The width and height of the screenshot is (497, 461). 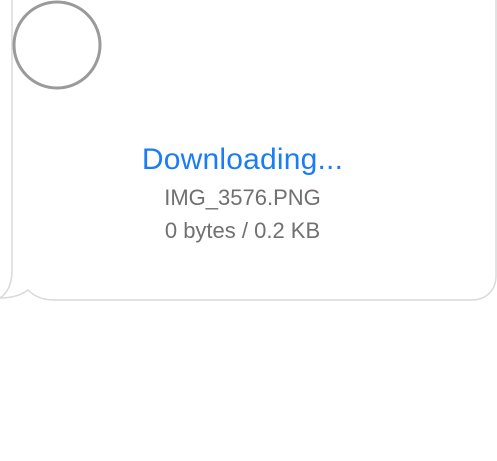 I want to click on file-name: IMG_3576.PNG, so click(x=242, y=197).